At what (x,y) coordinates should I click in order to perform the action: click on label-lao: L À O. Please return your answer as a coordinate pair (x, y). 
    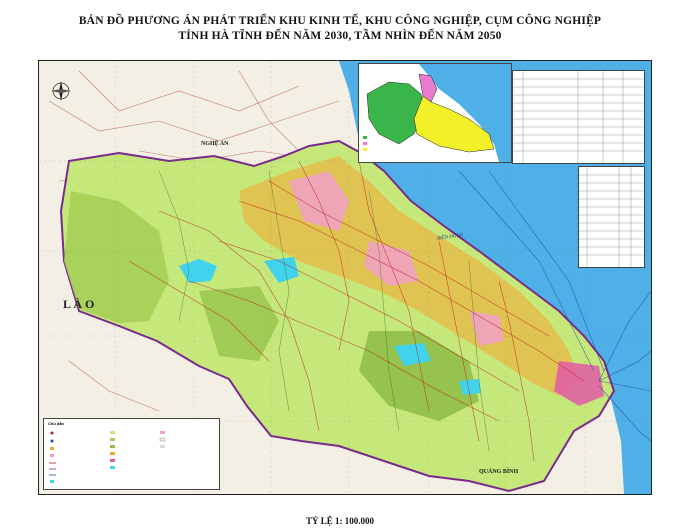
    Looking at the image, I should click on (79, 304).